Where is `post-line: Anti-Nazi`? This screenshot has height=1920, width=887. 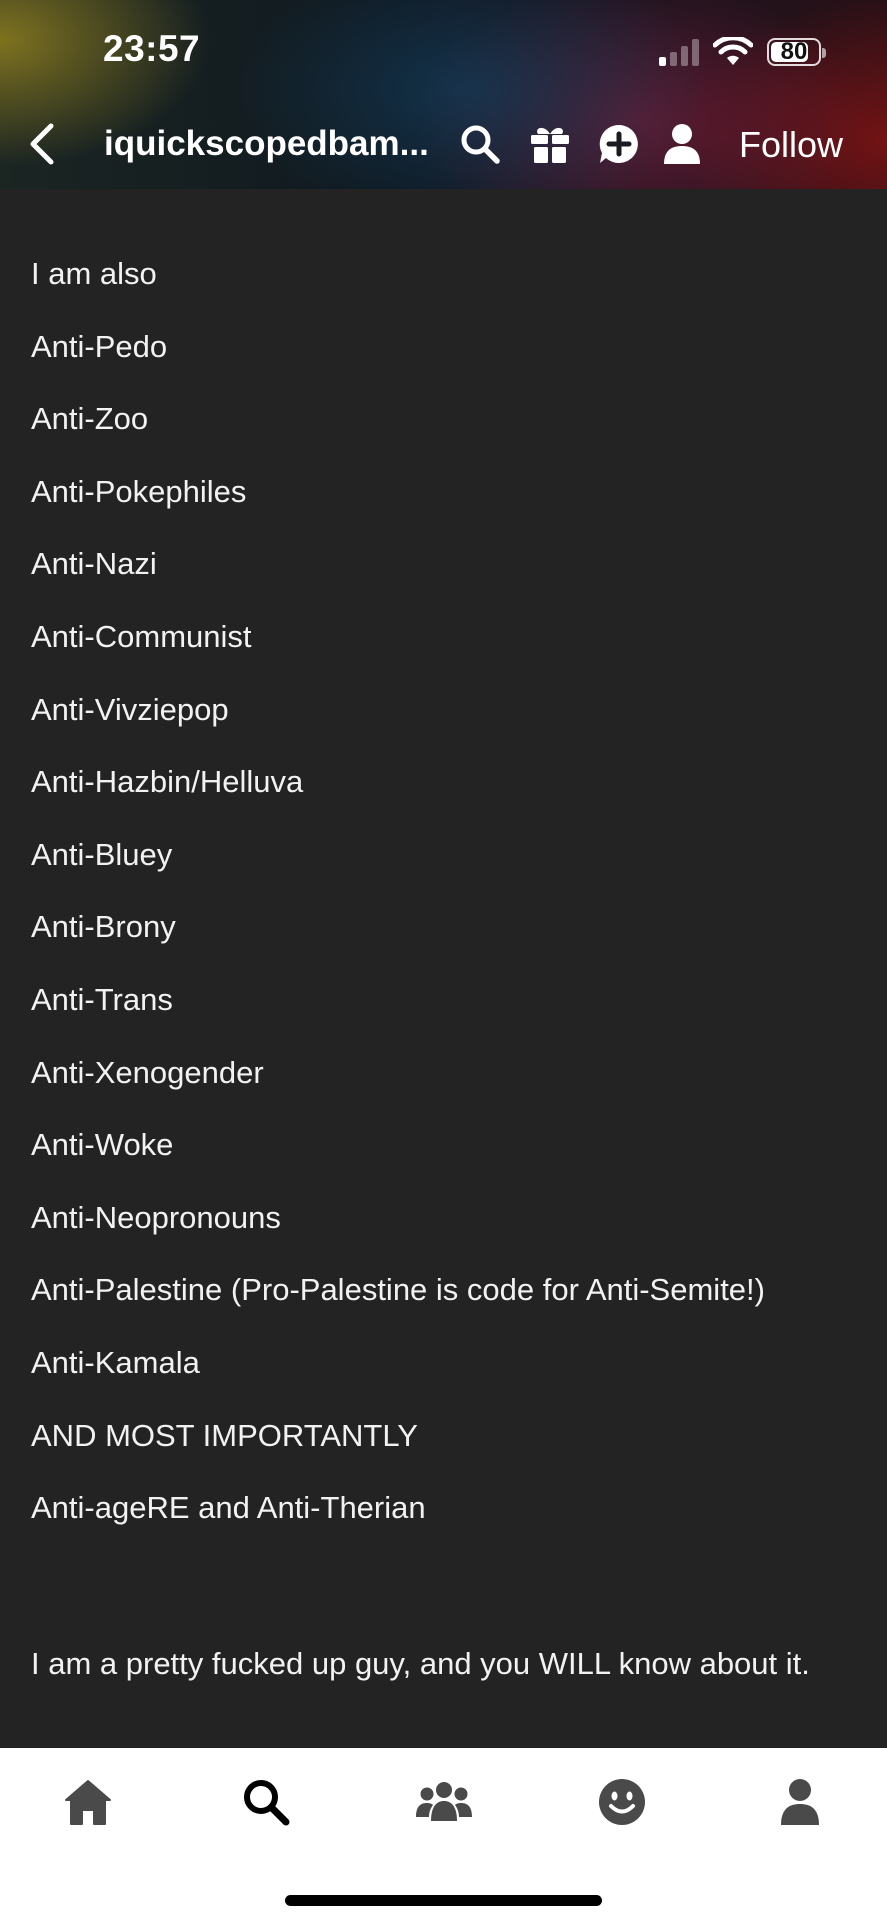 post-line: Anti-Nazi is located at coordinates (94, 564).